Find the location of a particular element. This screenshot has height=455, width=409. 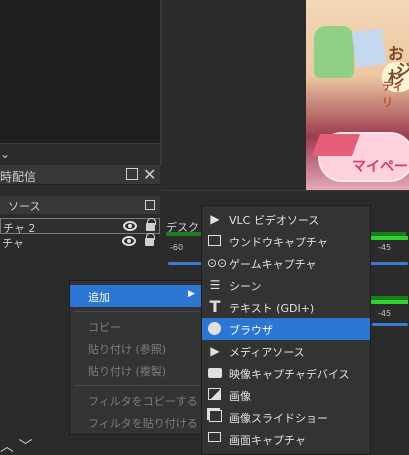

preview-banner-image: お杉 ジ ティリ マイペー is located at coordinates (357, 95).